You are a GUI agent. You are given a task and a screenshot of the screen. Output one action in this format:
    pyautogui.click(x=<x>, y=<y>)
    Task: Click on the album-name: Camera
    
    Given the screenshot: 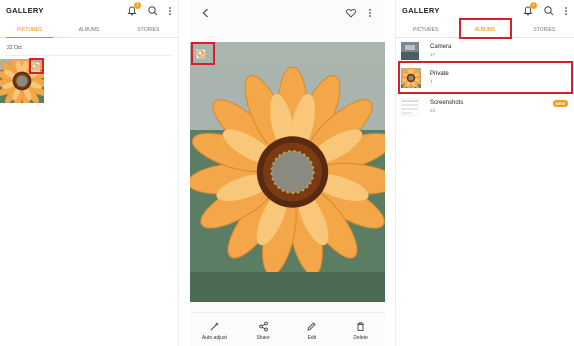 What is the action you would take?
    pyautogui.click(x=441, y=47)
    